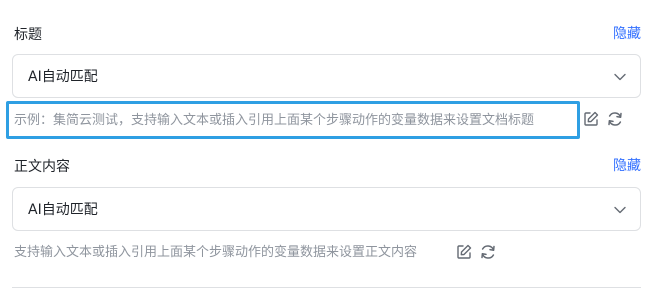 This screenshot has width=663, height=291. Describe the element at coordinates (326, 209) in the screenshot. I see `body-select: AI自动匹配` at that location.